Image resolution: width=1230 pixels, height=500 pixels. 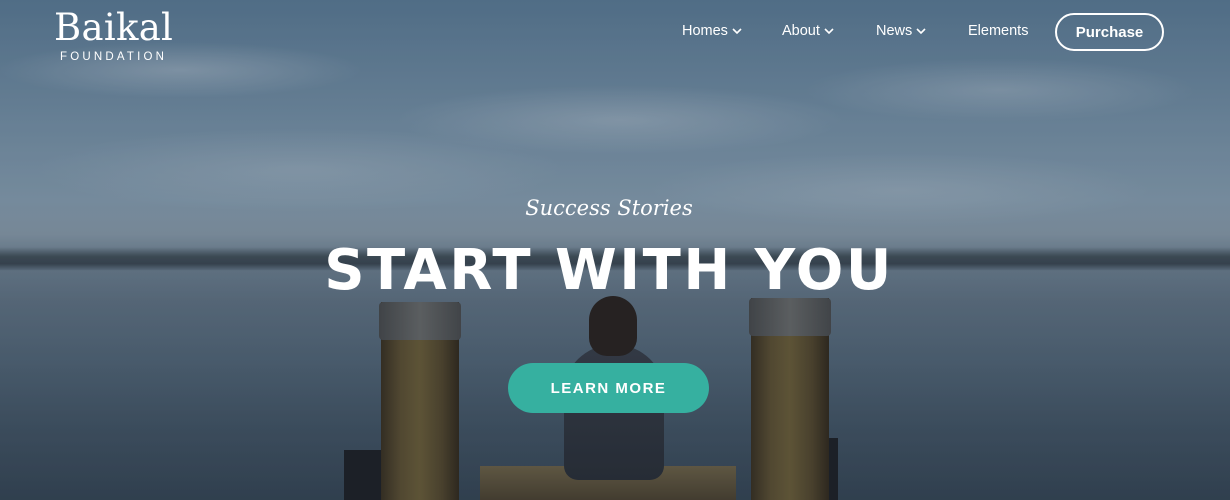 What do you see at coordinates (609, 208) in the screenshot?
I see `hero-subtitle: Success Stories` at bounding box center [609, 208].